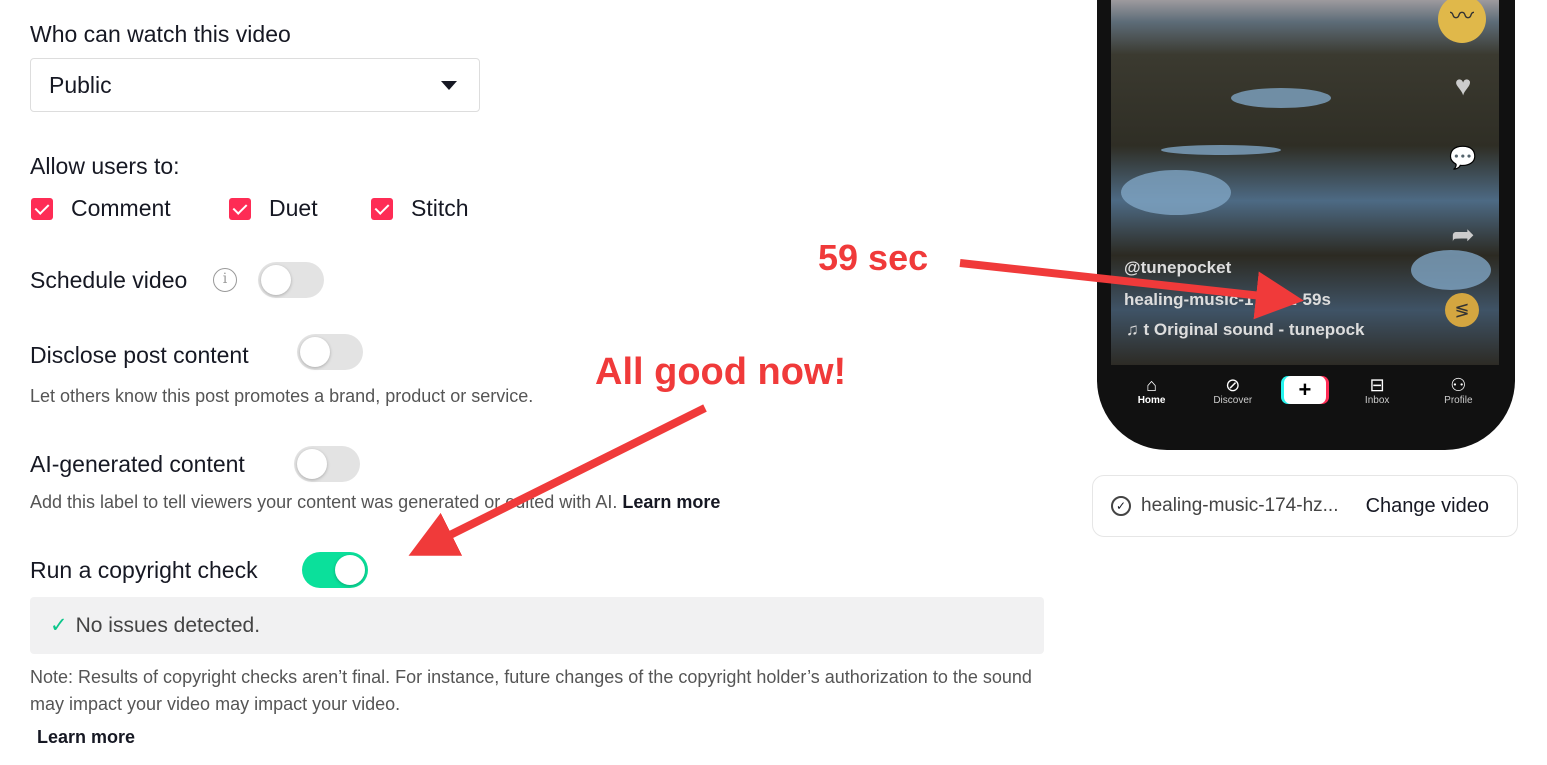 This screenshot has height=765, width=1547. Describe the element at coordinates (720, 372) in the screenshot. I see `status-annotation: All good now!` at that location.